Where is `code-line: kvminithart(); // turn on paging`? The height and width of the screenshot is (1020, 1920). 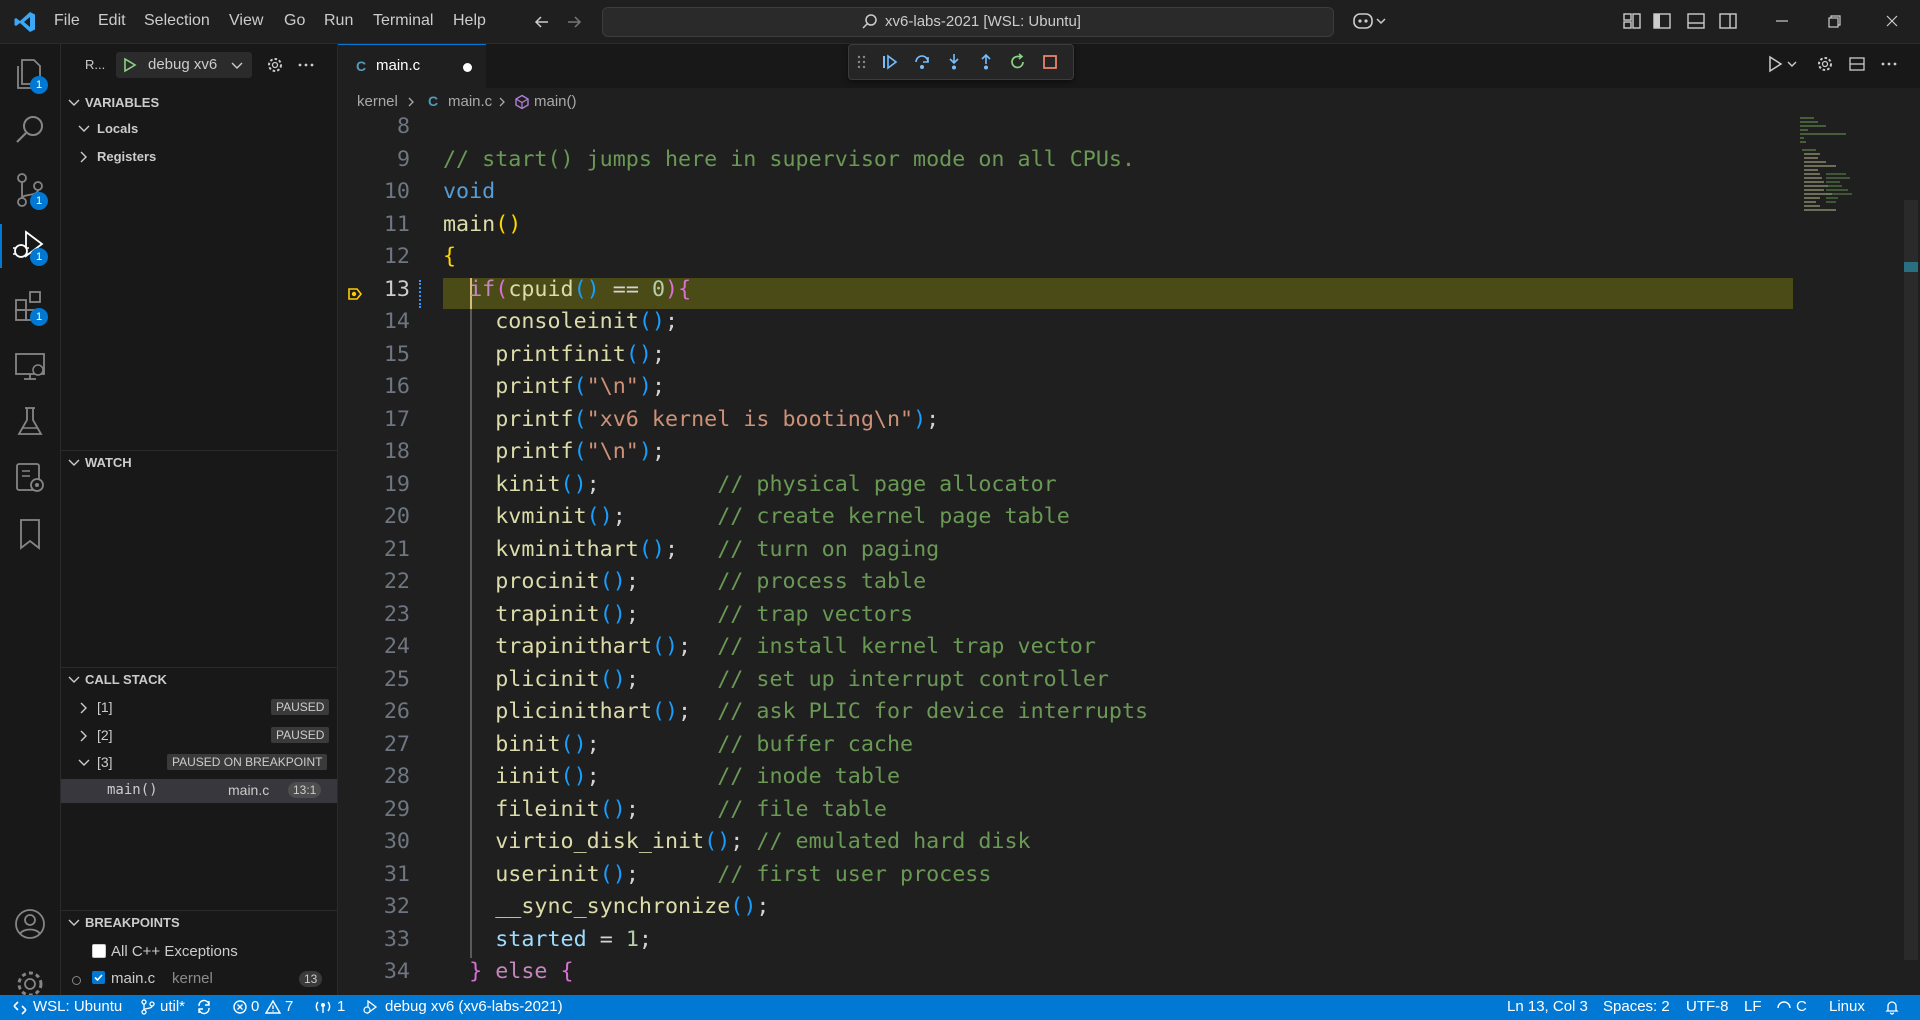
code-line: kvminithart(); // turn on paging is located at coordinates (691, 549).